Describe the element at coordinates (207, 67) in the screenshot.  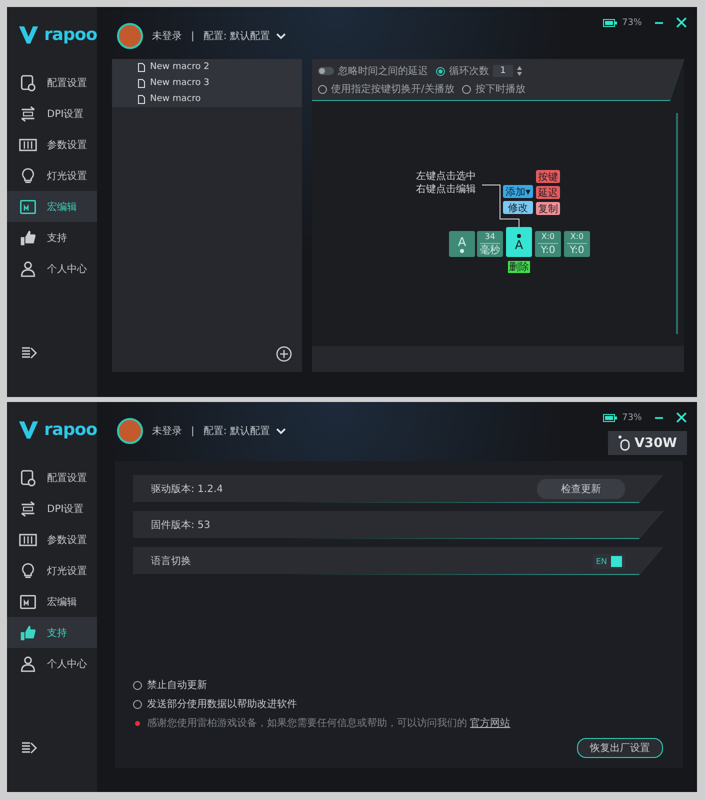
I see `macro-list-item: New macro 2` at that location.